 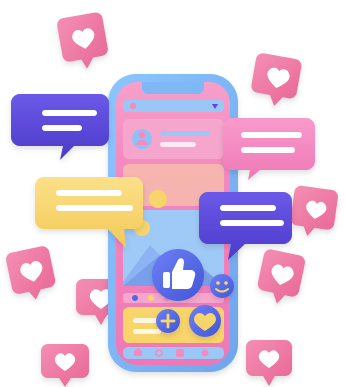 I want to click on phone-notch, so click(x=173, y=88).